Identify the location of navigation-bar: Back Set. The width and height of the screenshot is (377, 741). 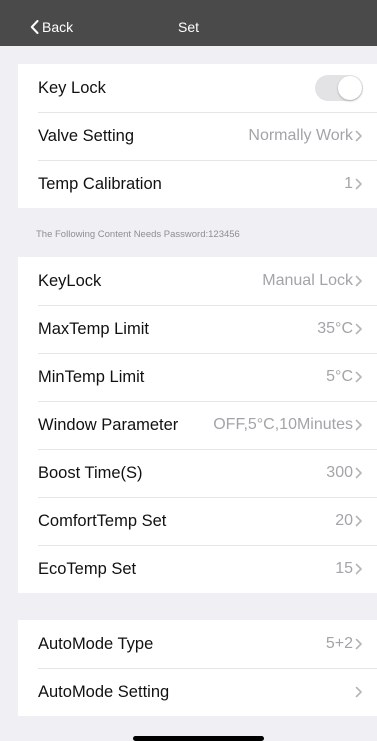
(188, 23).